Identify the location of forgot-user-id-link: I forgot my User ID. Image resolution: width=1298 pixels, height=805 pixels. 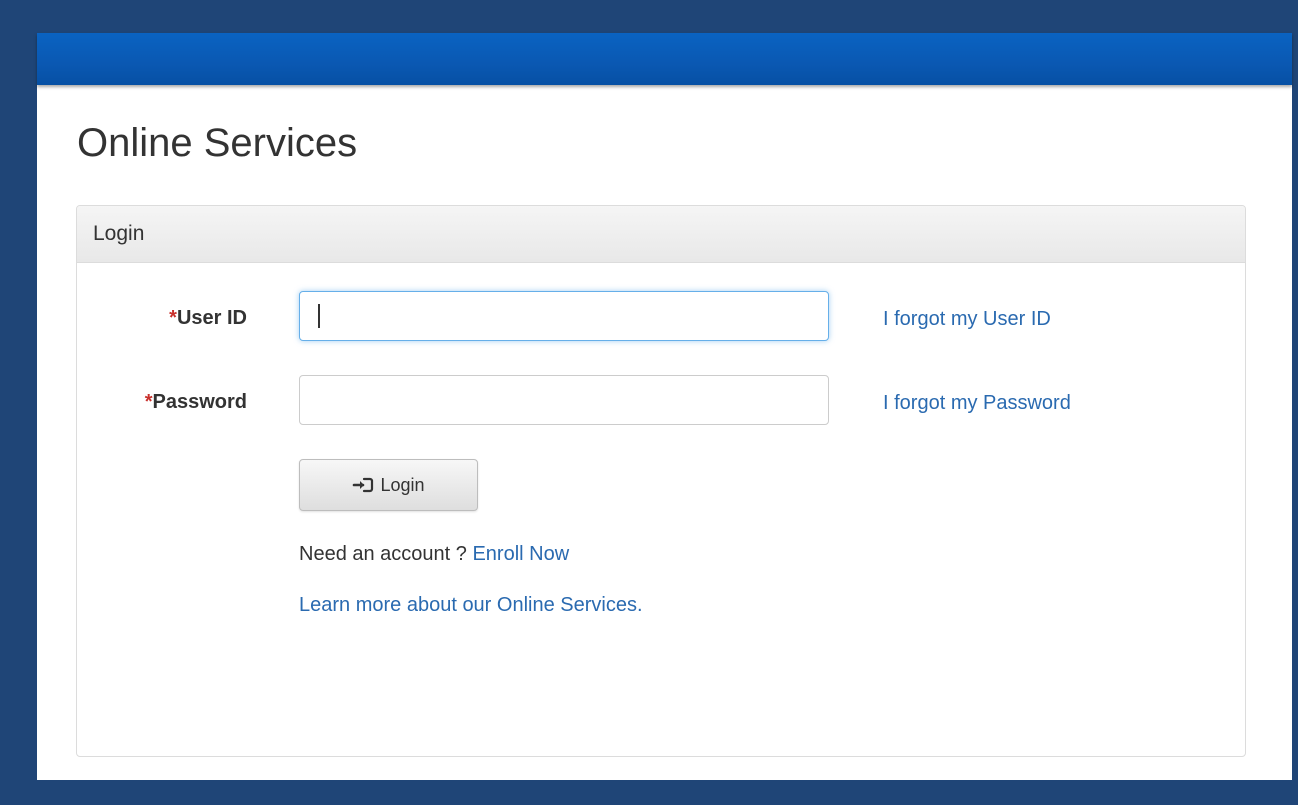
(967, 319).